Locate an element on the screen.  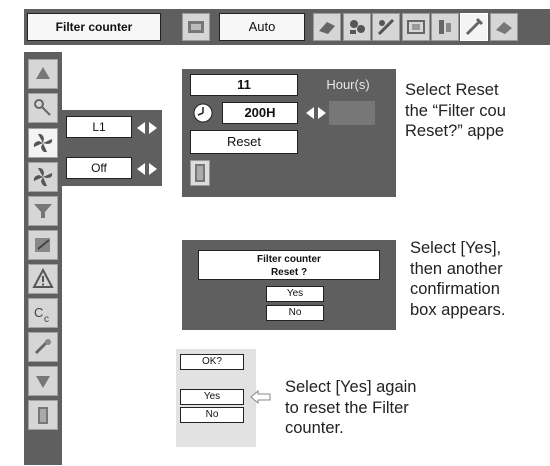
final-no-button: No is located at coordinates (212, 415).